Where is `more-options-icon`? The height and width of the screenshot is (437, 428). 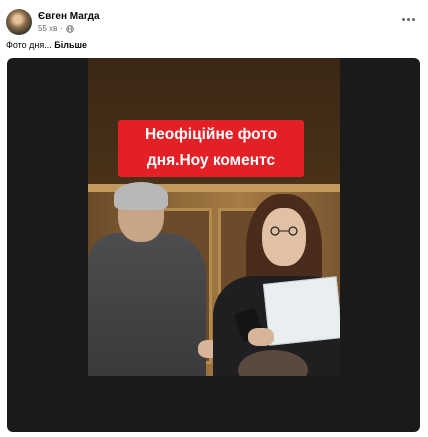
more-options-icon is located at coordinates (403, 19).